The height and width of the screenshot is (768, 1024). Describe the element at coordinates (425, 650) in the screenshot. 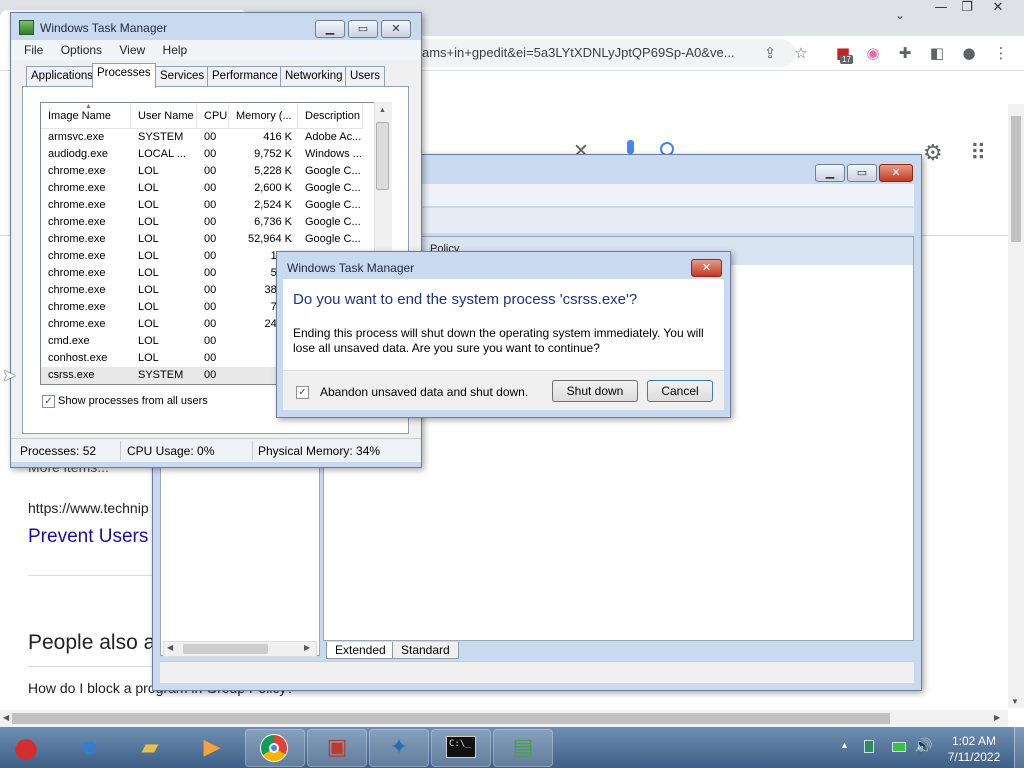

I see `gp-tab-standard: Standard` at that location.